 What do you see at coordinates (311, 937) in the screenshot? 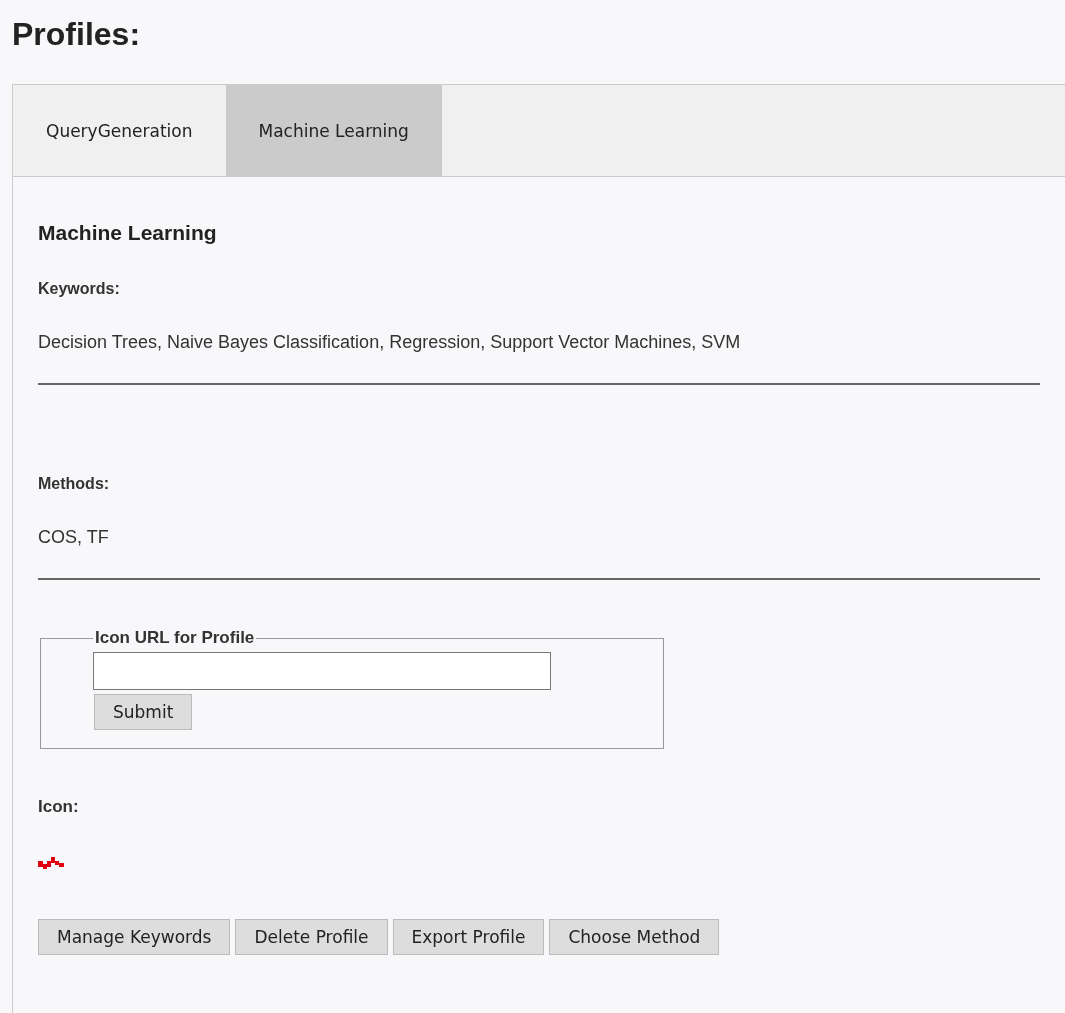
I see `action-button: Delete Profile` at bounding box center [311, 937].